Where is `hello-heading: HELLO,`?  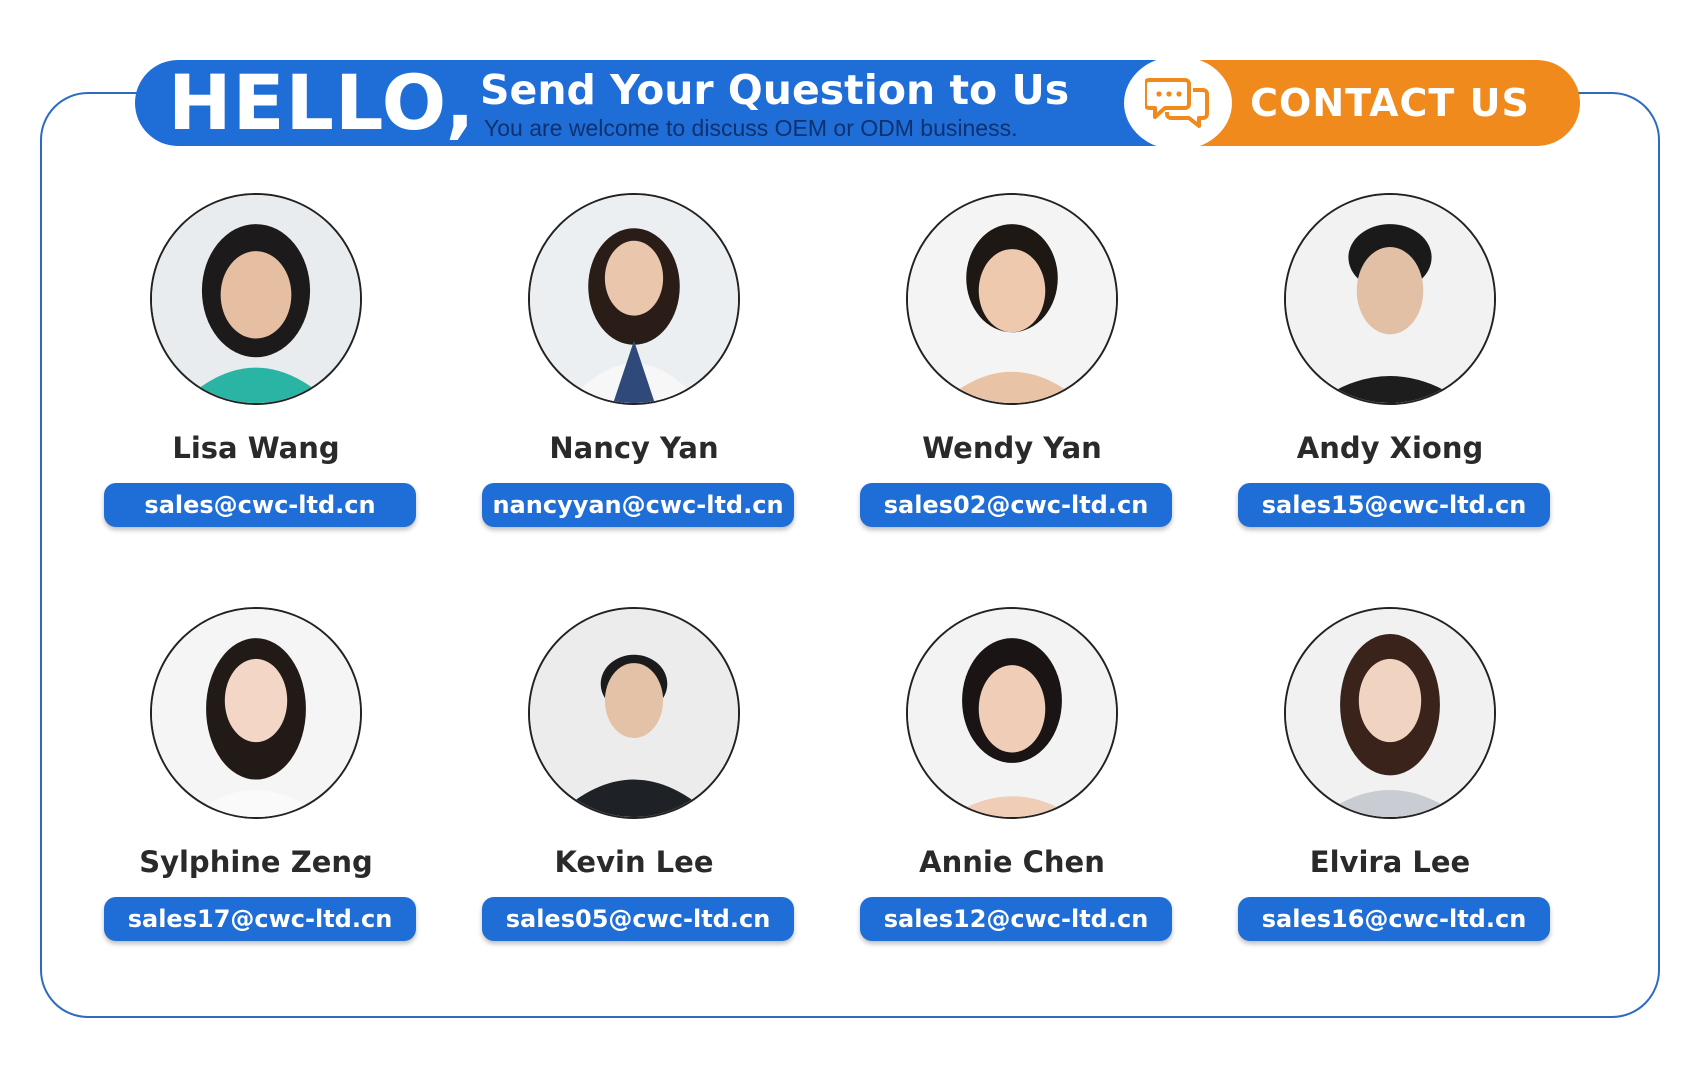
hello-heading: HELLO, is located at coordinates (322, 102).